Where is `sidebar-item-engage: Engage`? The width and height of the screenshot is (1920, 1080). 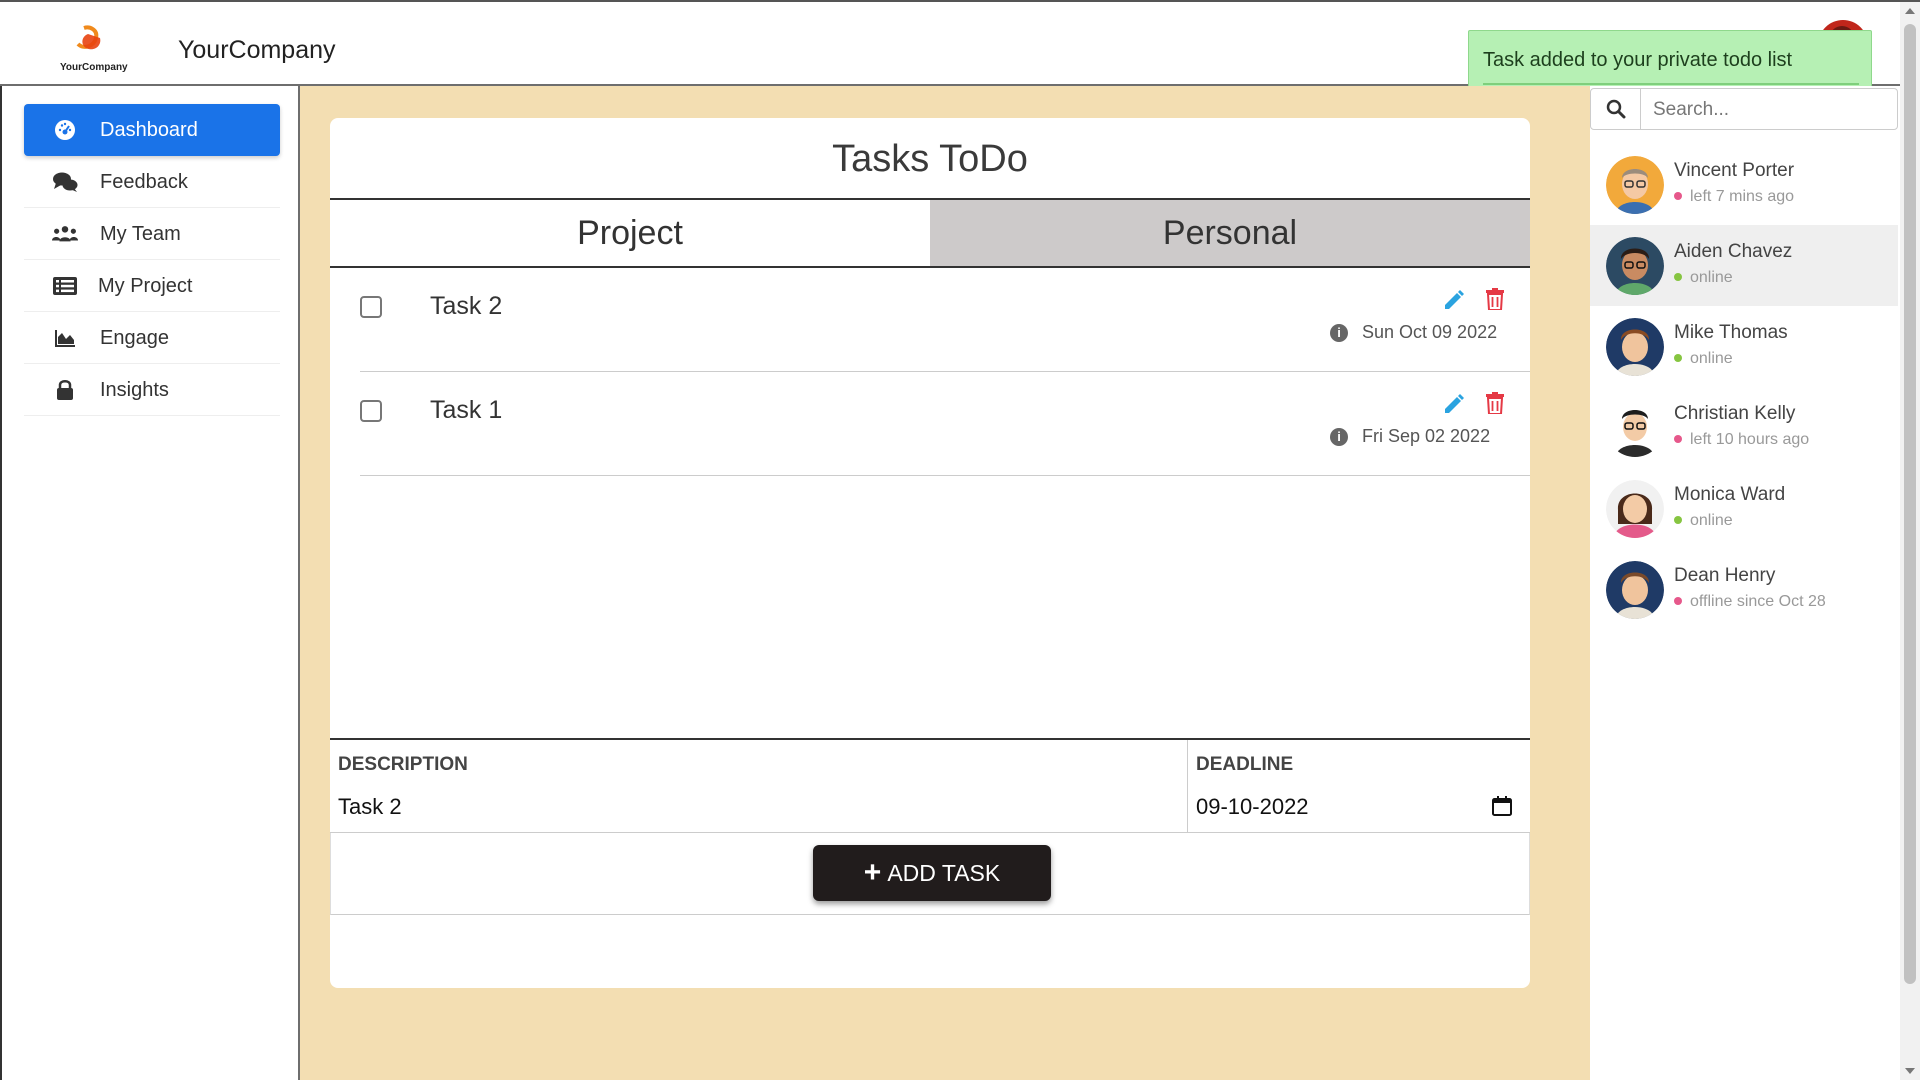
sidebar-item-engage: Engage is located at coordinates (152, 338).